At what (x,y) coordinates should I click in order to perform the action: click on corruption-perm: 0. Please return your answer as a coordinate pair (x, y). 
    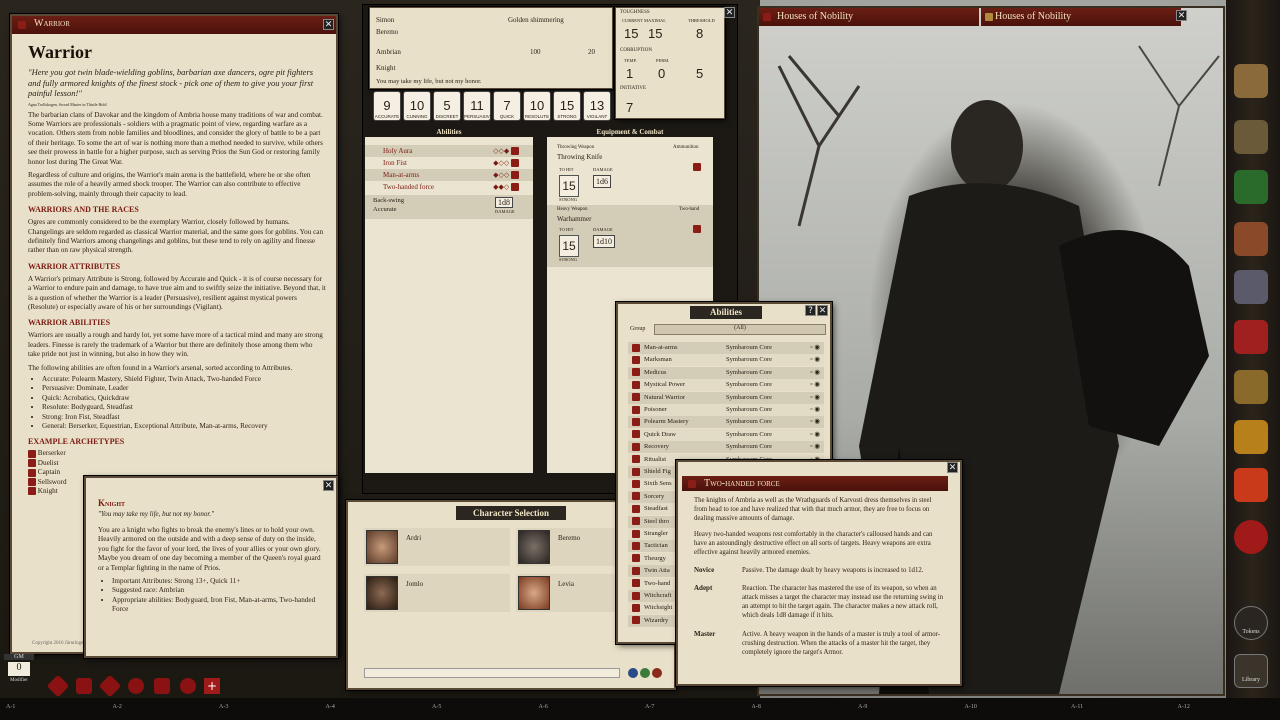
    Looking at the image, I should click on (661, 73).